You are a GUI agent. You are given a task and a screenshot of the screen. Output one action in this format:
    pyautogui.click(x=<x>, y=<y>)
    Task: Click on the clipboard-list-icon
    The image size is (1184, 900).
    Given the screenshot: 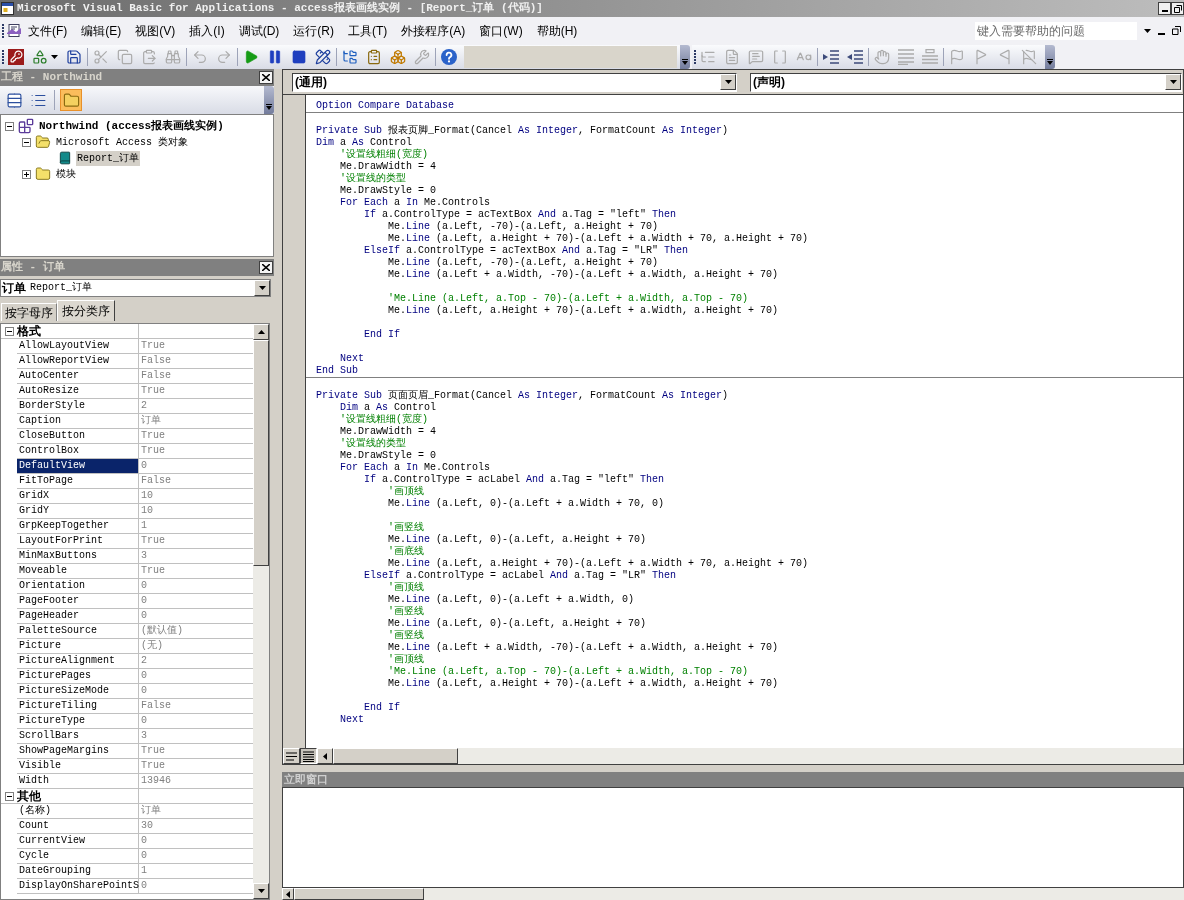 What is the action you would take?
    pyautogui.click(x=374, y=56)
    